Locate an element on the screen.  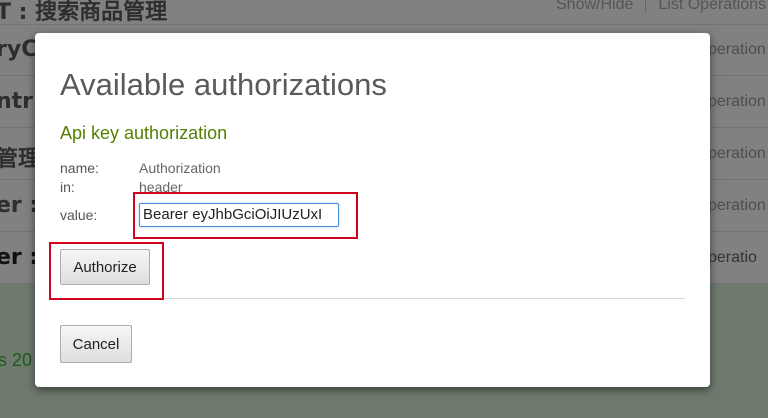
in-label: in: is located at coordinates (67, 187).